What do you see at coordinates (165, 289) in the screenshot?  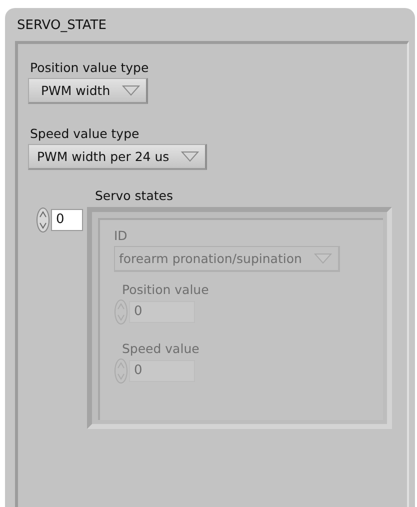 I see `control-label: Position value` at bounding box center [165, 289].